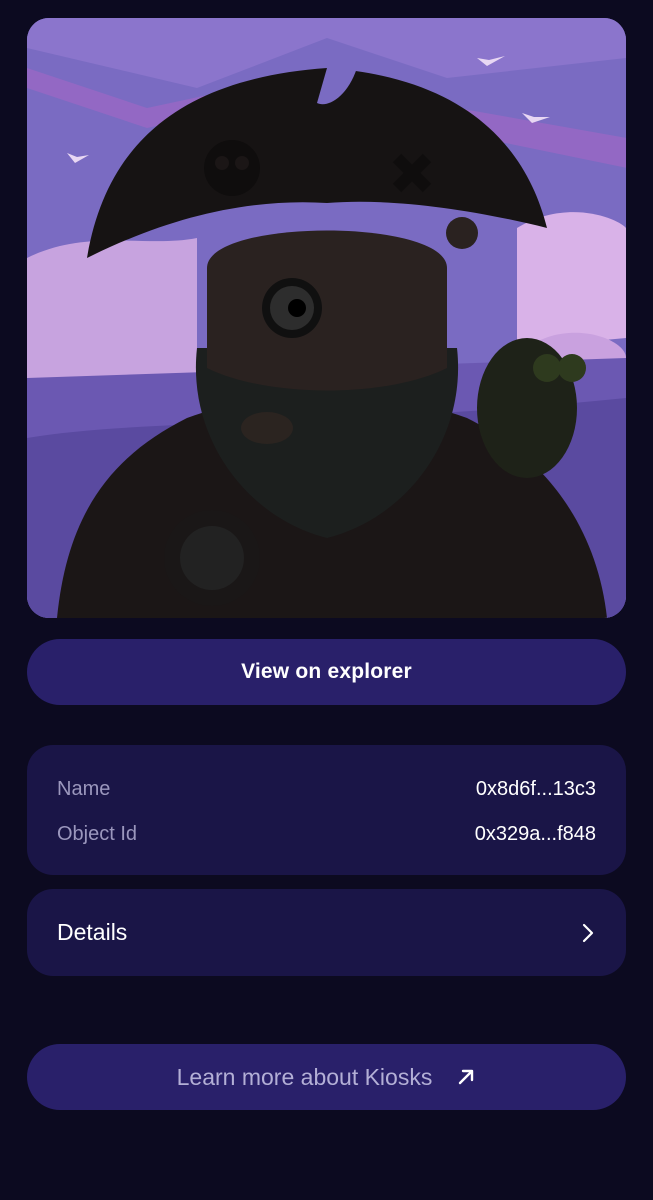 Image resolution: width=653 pixels, height=1200 pixels. I want to click on name-label: Name, so click(84, 788).